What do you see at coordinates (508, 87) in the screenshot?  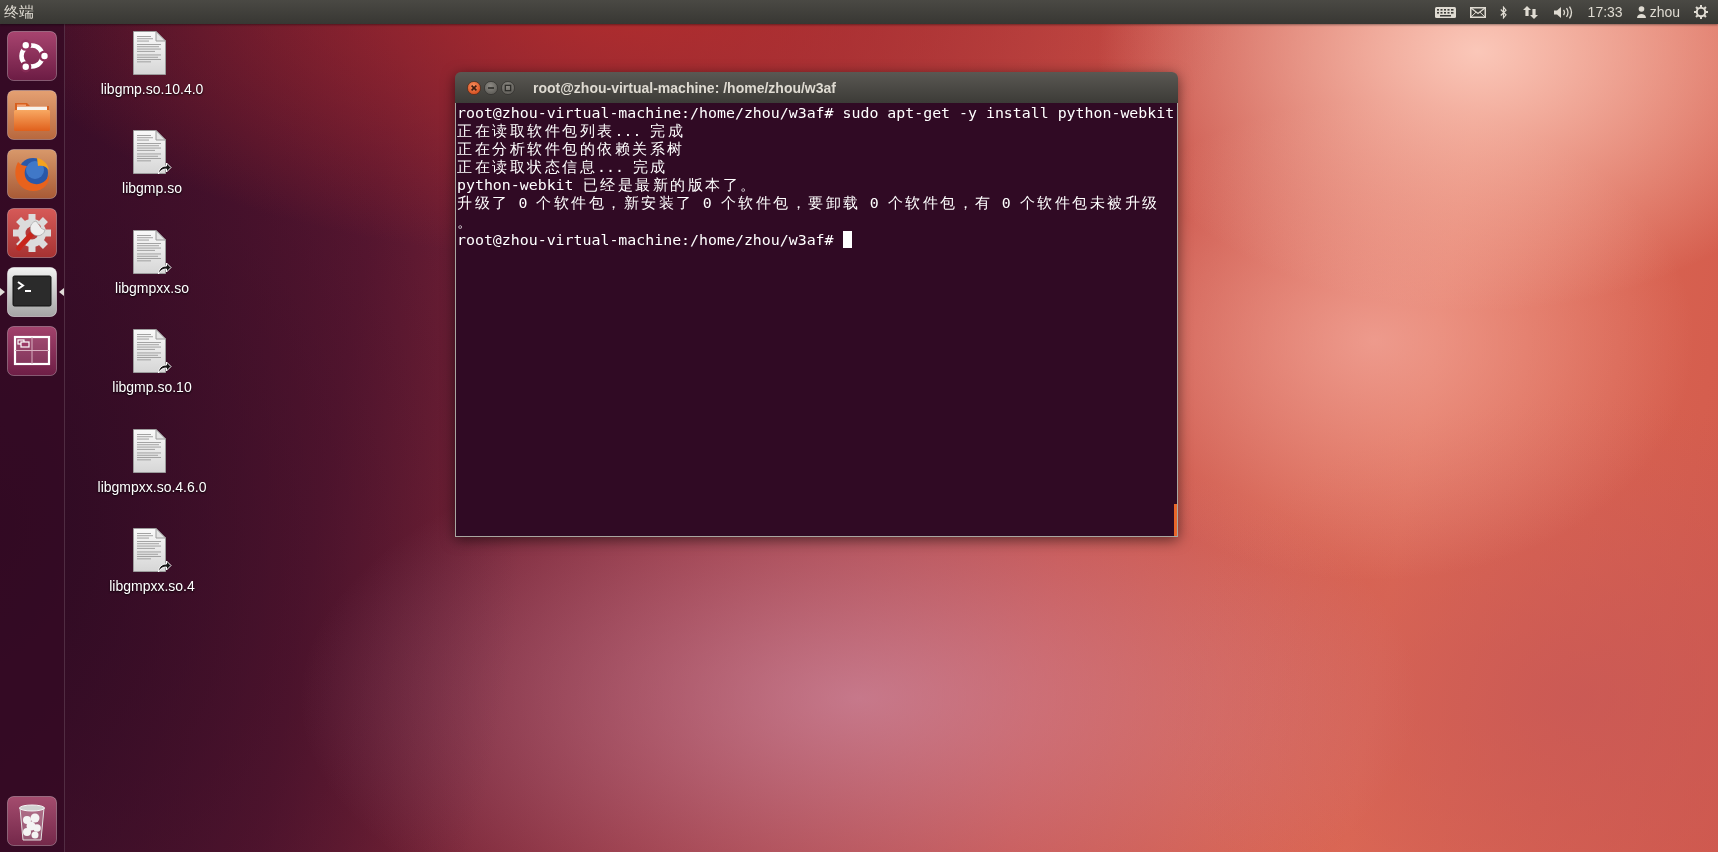 I see `maximize-icon` at bounding box center [508, 87].